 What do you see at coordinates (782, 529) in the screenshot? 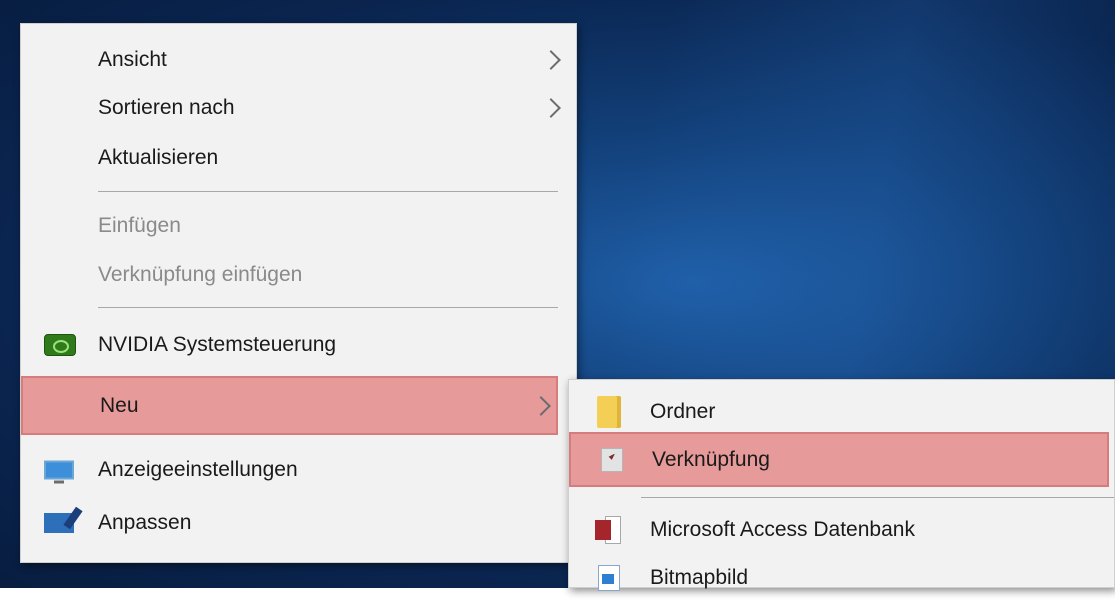
I see `submenu-item-label: Microsoft Access Datenbank` at bounding box center [782, 529].